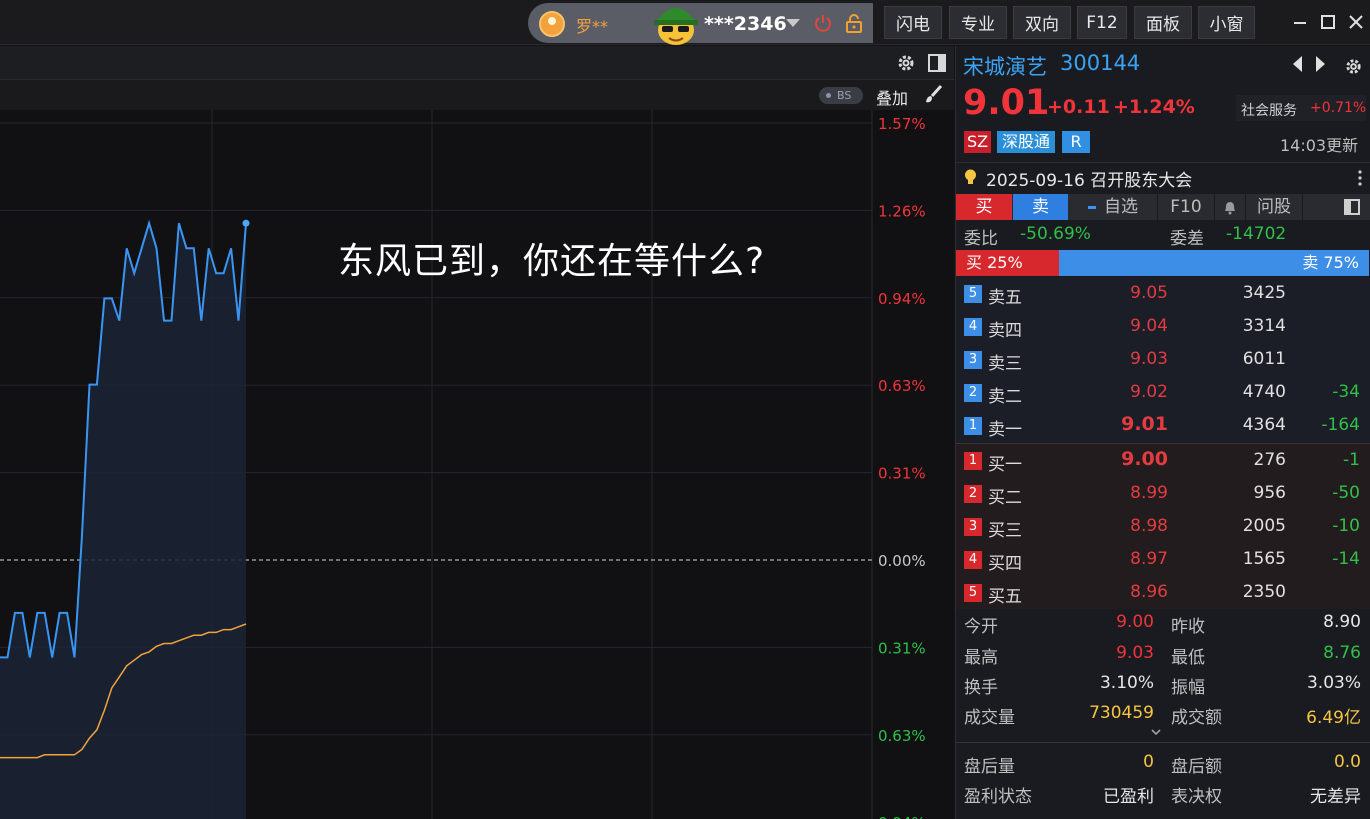 The height and width of the screenshot is (819, 1370). Describe the element at coordinates (552, 24) in the screenshot. I see `user-avatar` at that location.